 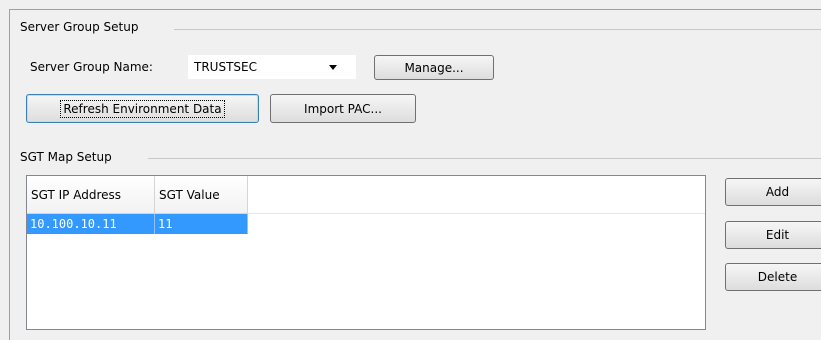 I want to click on edit-button: Edit, so click(x=773, y=235).